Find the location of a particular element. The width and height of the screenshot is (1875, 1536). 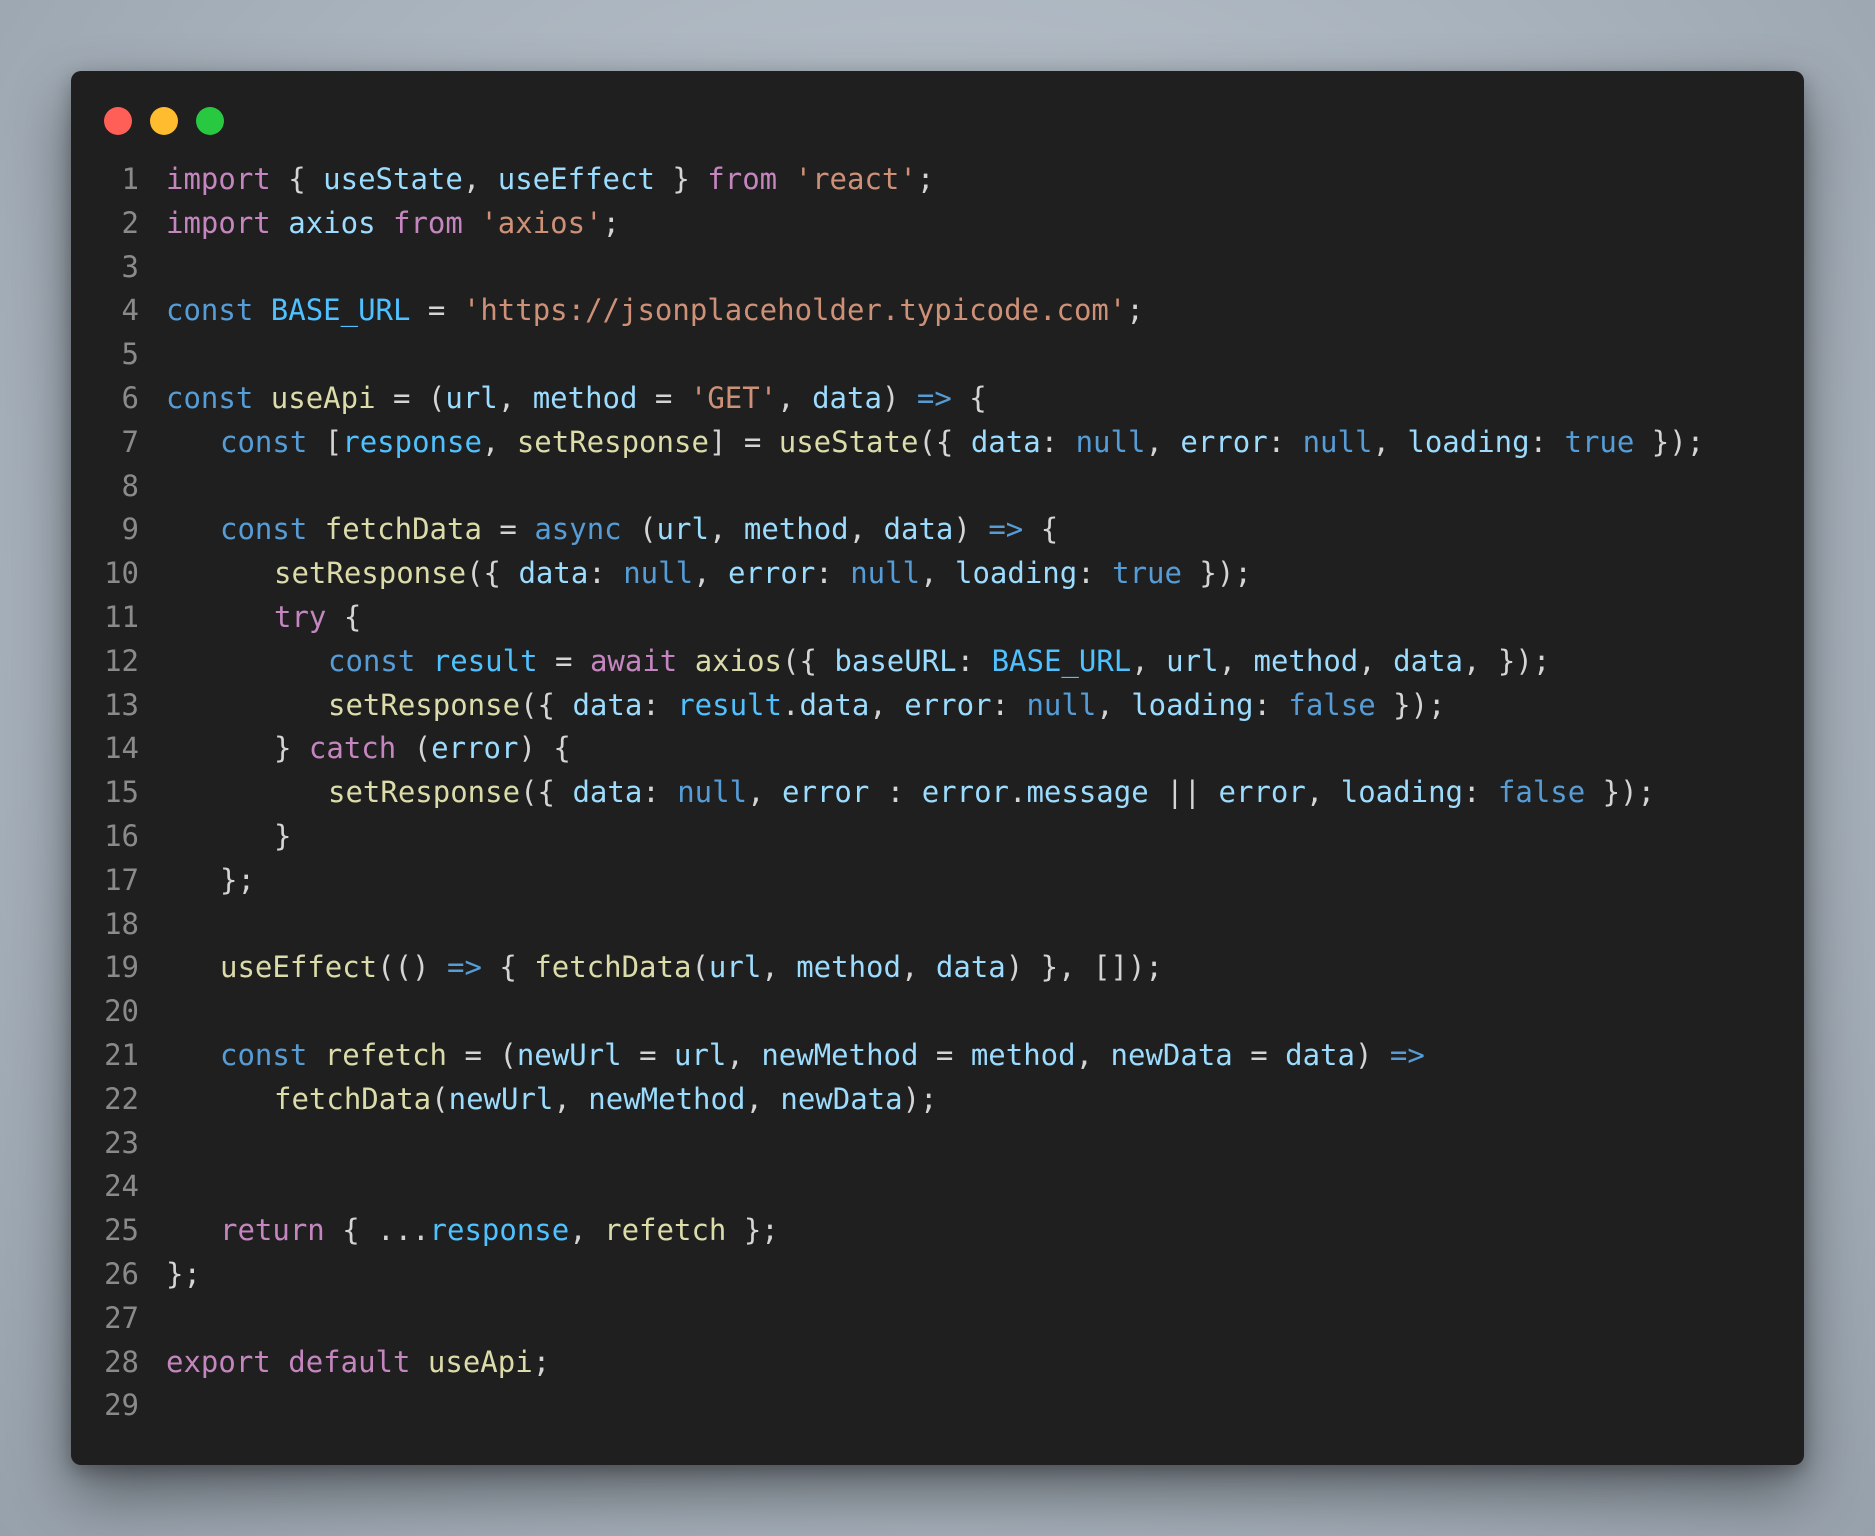

line-number: 9 is located at coordinates (130, 529).